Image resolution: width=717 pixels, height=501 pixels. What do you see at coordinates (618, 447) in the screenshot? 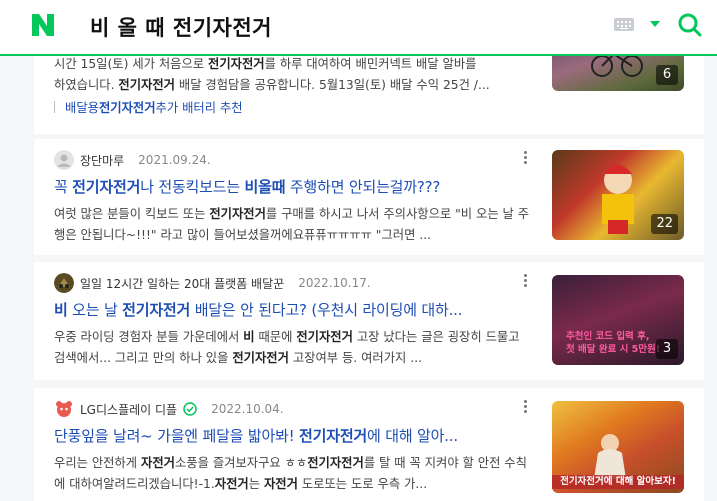
I see `result-thumbnail: 전기자전거에 대해 알아보자!` at bounding box center [618, 447].